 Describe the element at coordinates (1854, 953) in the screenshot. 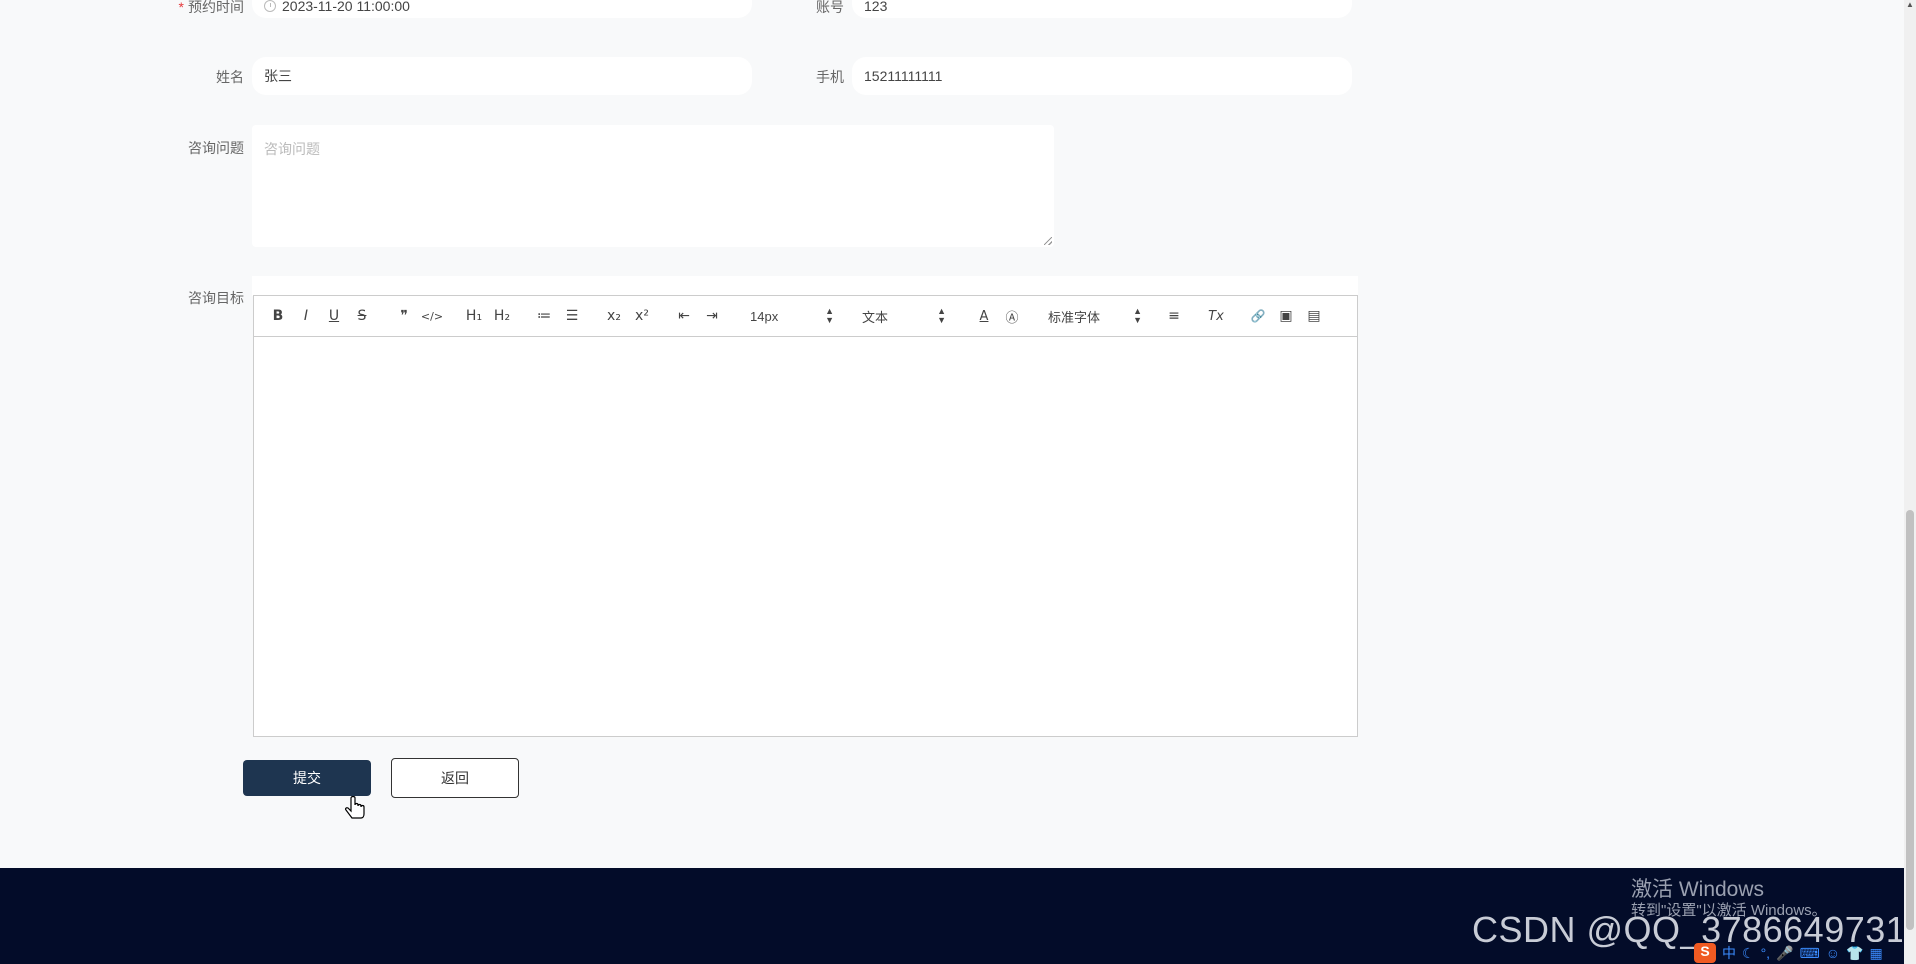

I see `shirt-icon: 👕` at that location.